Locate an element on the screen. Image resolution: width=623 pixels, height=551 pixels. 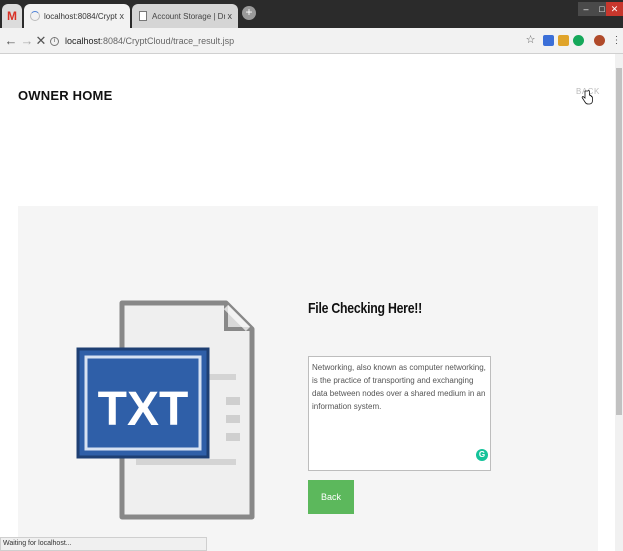
back-arrow-icon: ← is located at coordinates (11, 41).